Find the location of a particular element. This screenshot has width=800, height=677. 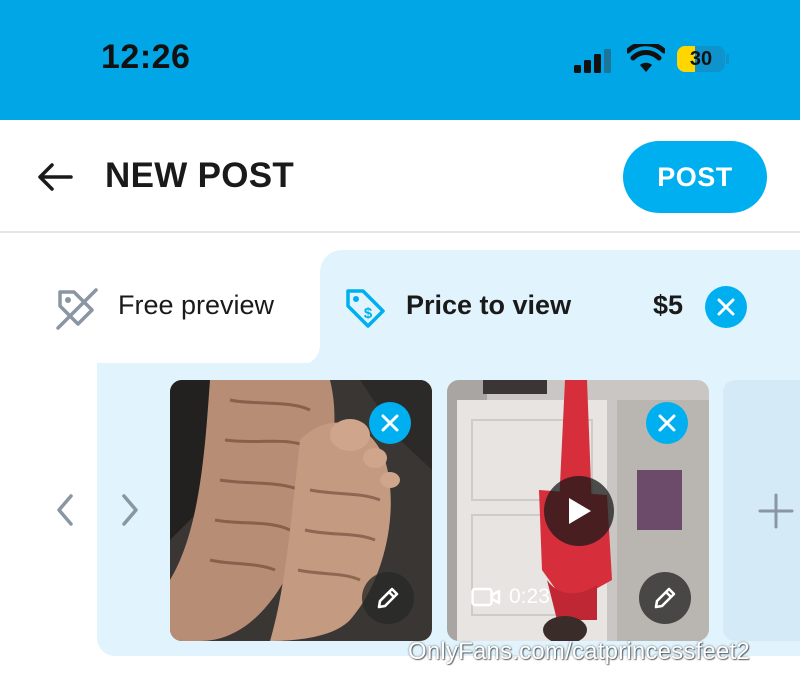

wifi-icon is located at coordinates (646, 58).